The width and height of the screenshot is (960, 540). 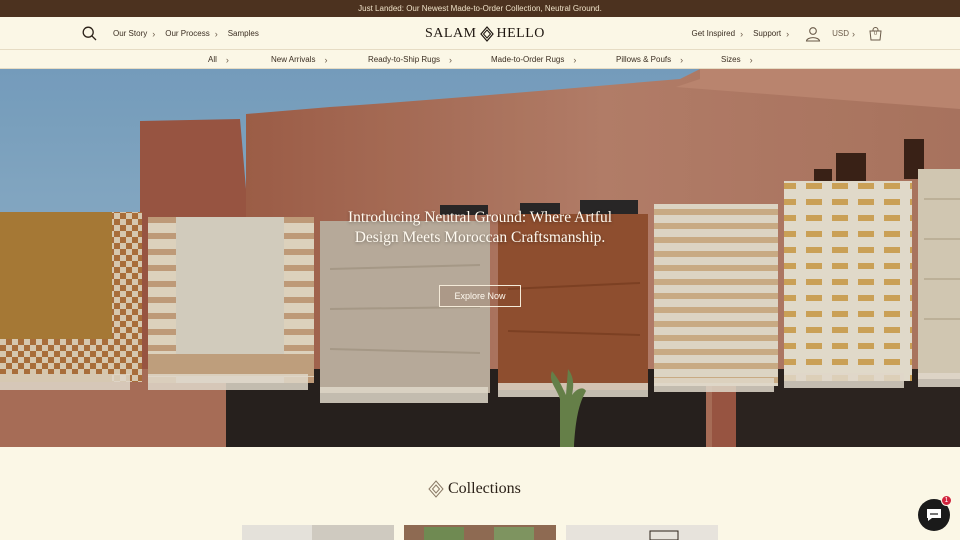 What do you see at coordinates (89, 33) in the screenshot?
I see `search-icon` at bounding box center [89, 33].